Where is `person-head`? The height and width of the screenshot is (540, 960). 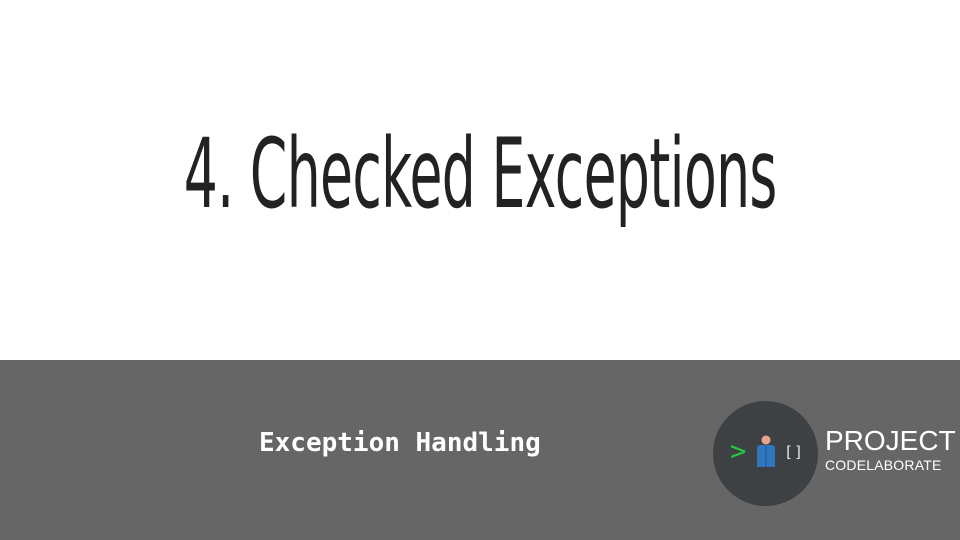 person-head is located at coordinates (766, 440).